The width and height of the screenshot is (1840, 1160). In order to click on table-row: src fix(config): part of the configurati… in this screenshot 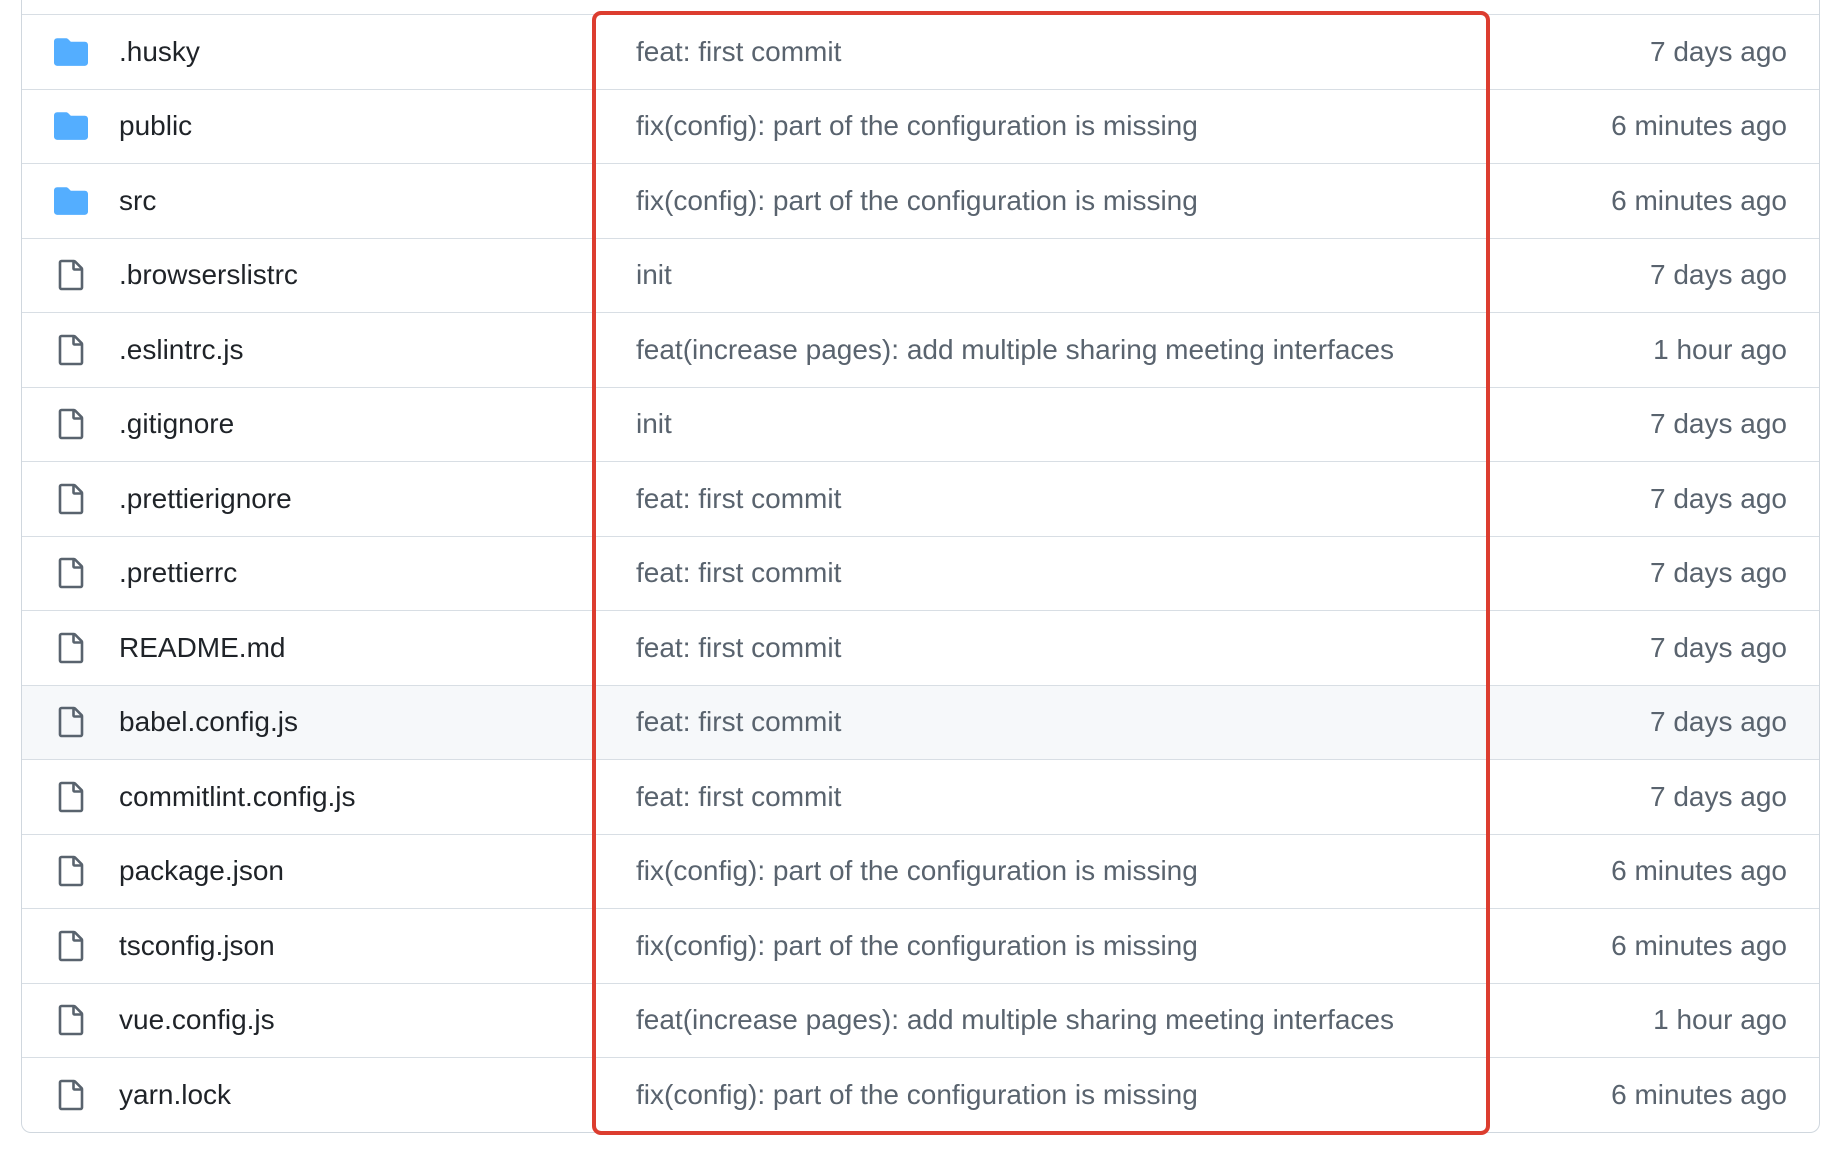, I will do `click(920, 200)`.